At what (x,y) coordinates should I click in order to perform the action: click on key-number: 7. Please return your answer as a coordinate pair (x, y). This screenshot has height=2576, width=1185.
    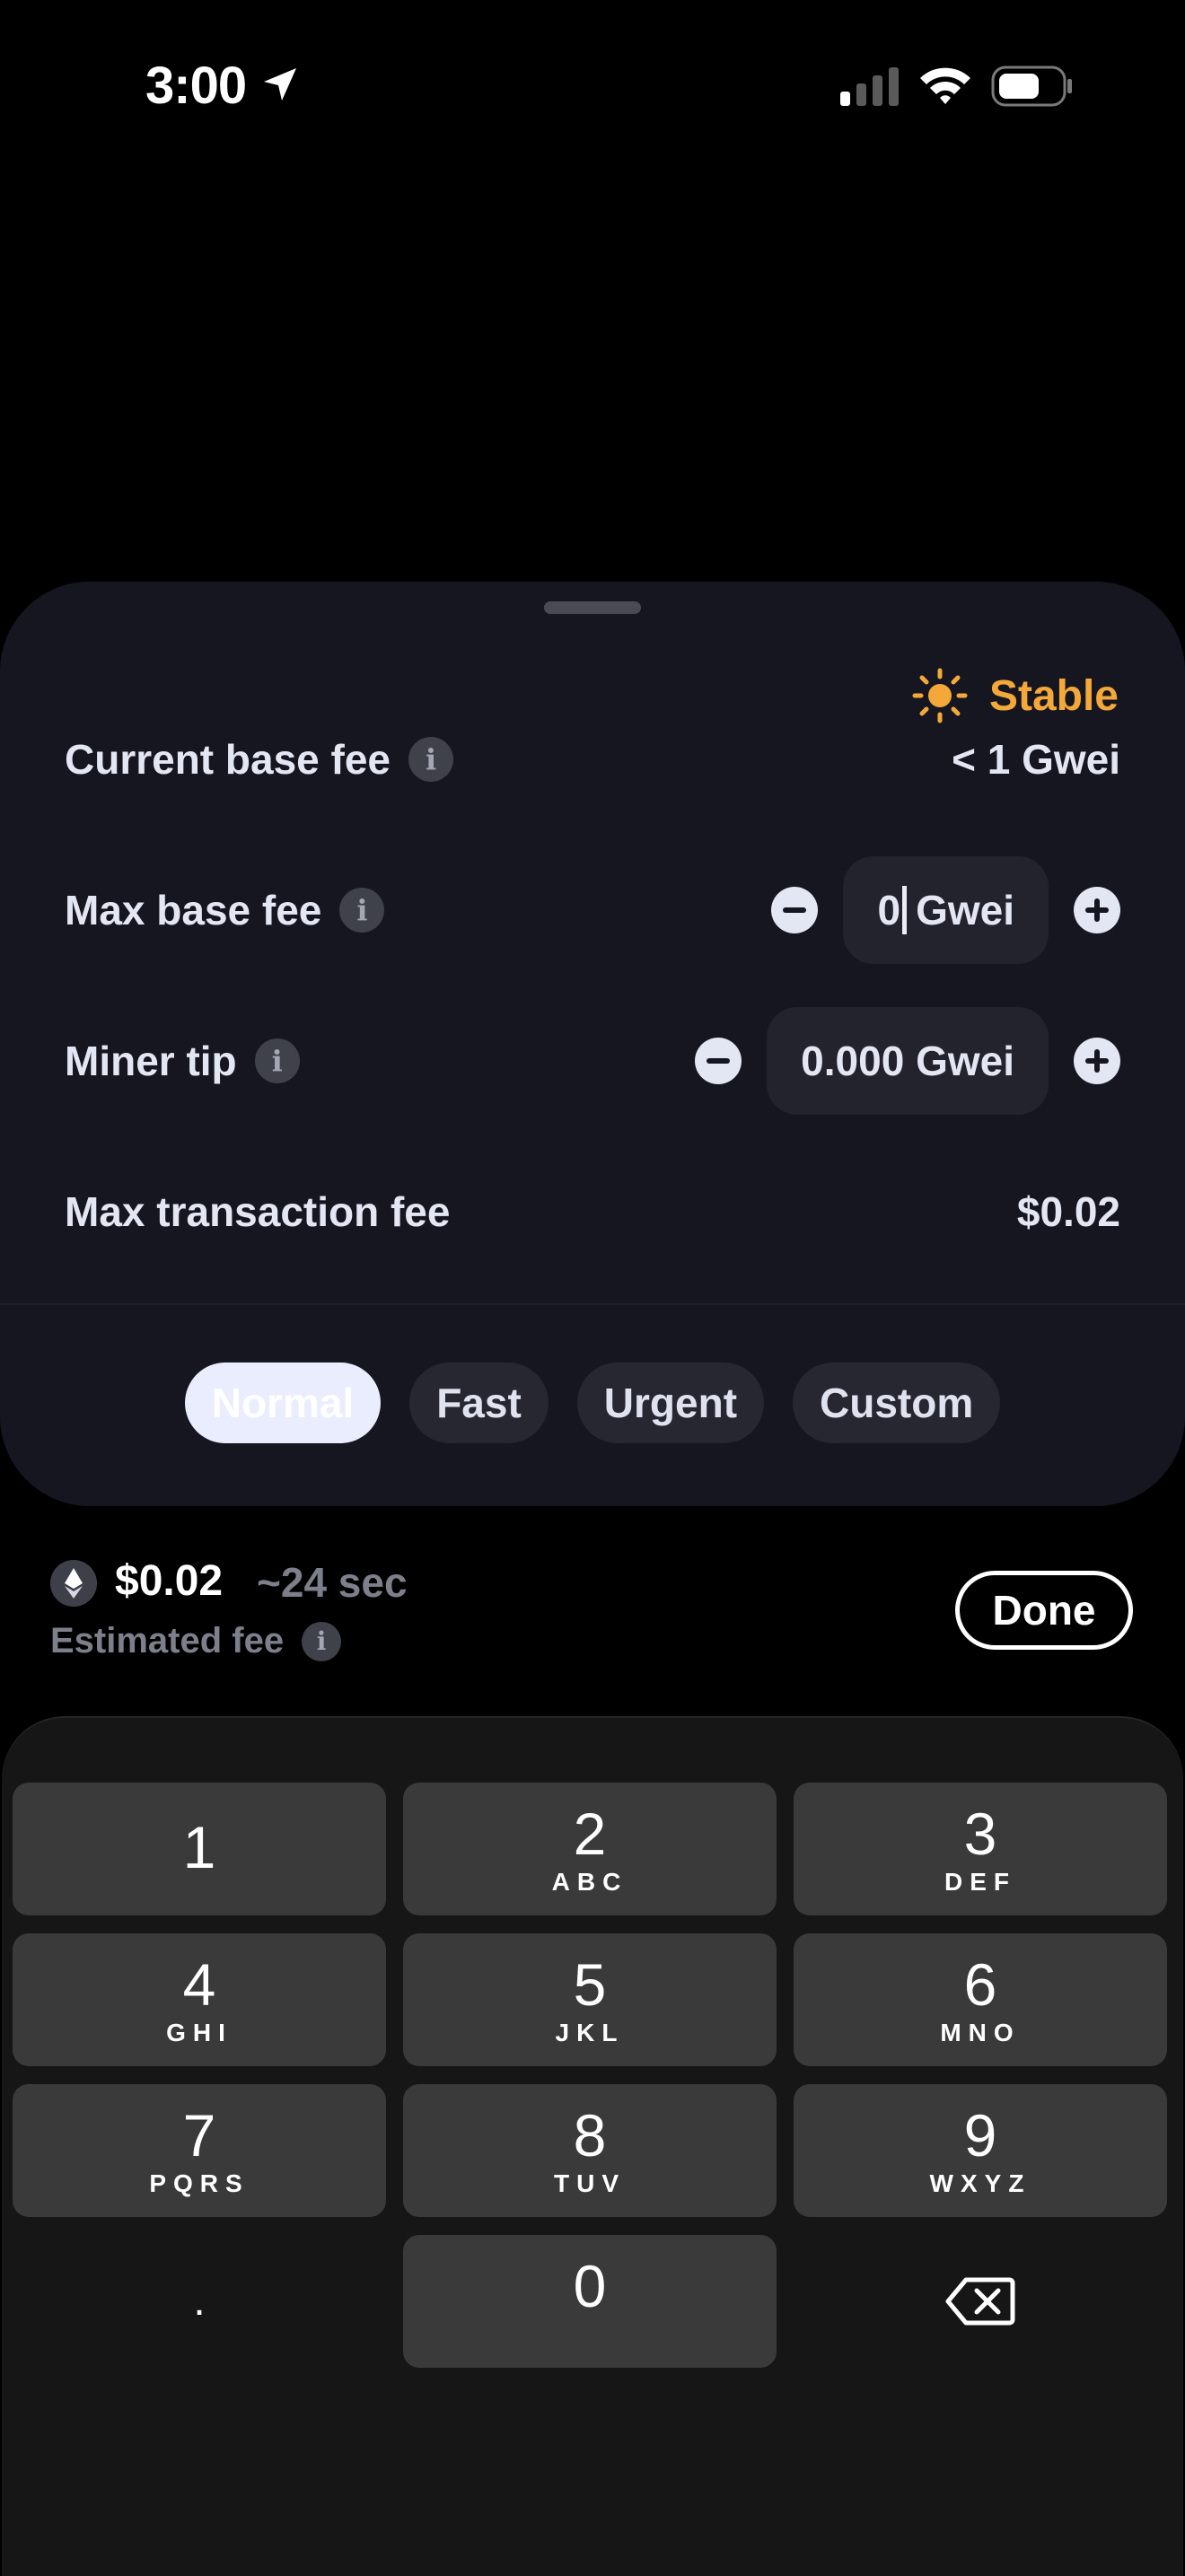
    Looking at the image, I should click on (199, 2135).